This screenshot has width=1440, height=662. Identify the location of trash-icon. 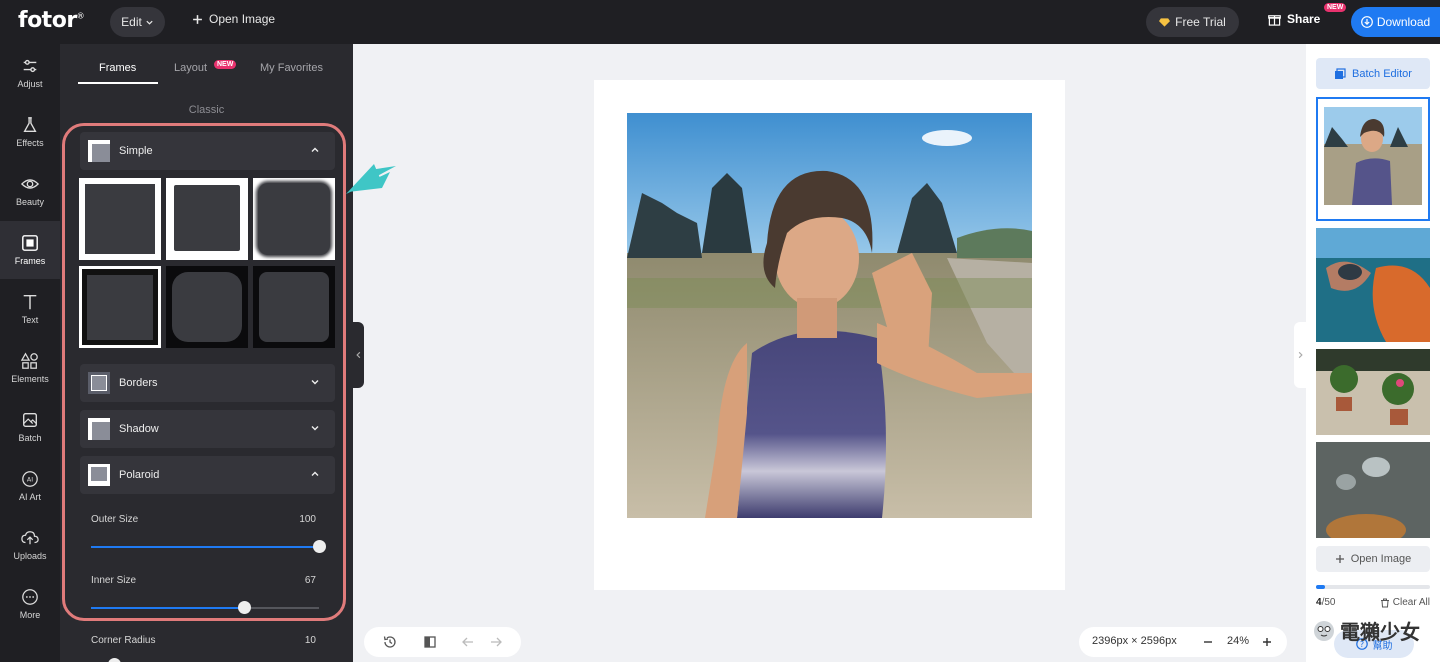
(1384, 602).